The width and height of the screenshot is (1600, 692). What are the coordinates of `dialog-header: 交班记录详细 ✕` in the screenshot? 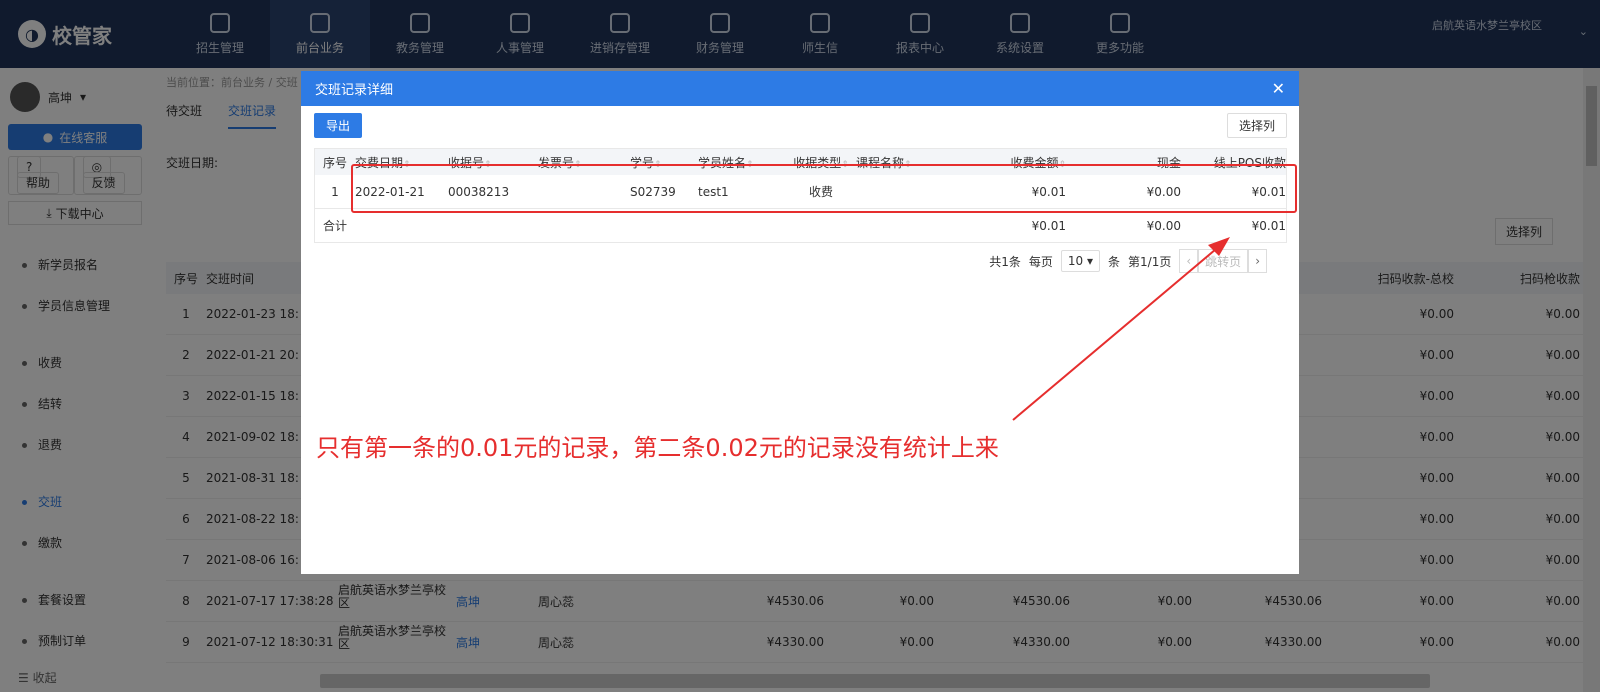 It's located at (800, 88).